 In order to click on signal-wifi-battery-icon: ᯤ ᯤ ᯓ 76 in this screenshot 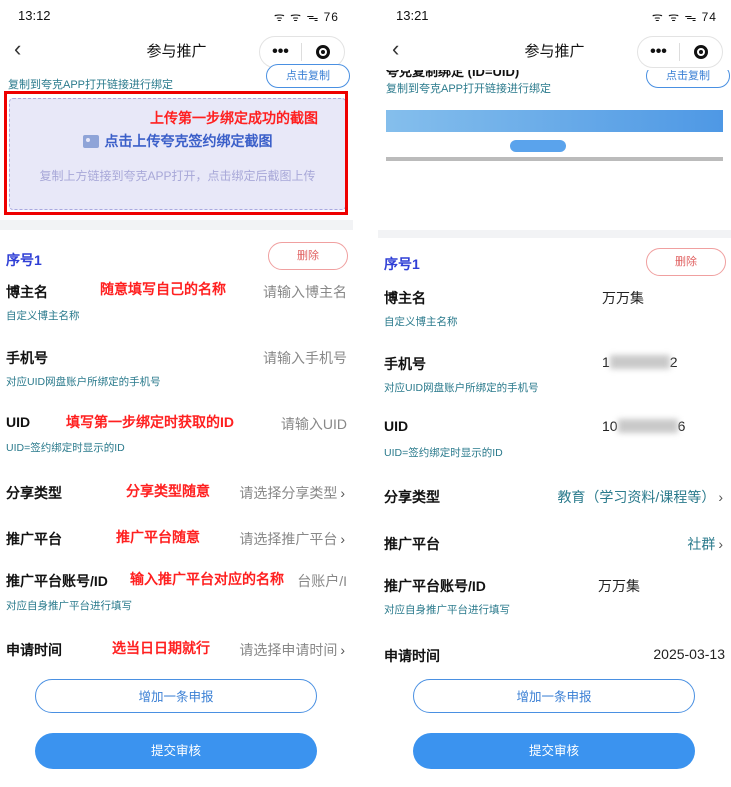, I will do `click(306, 17)`.